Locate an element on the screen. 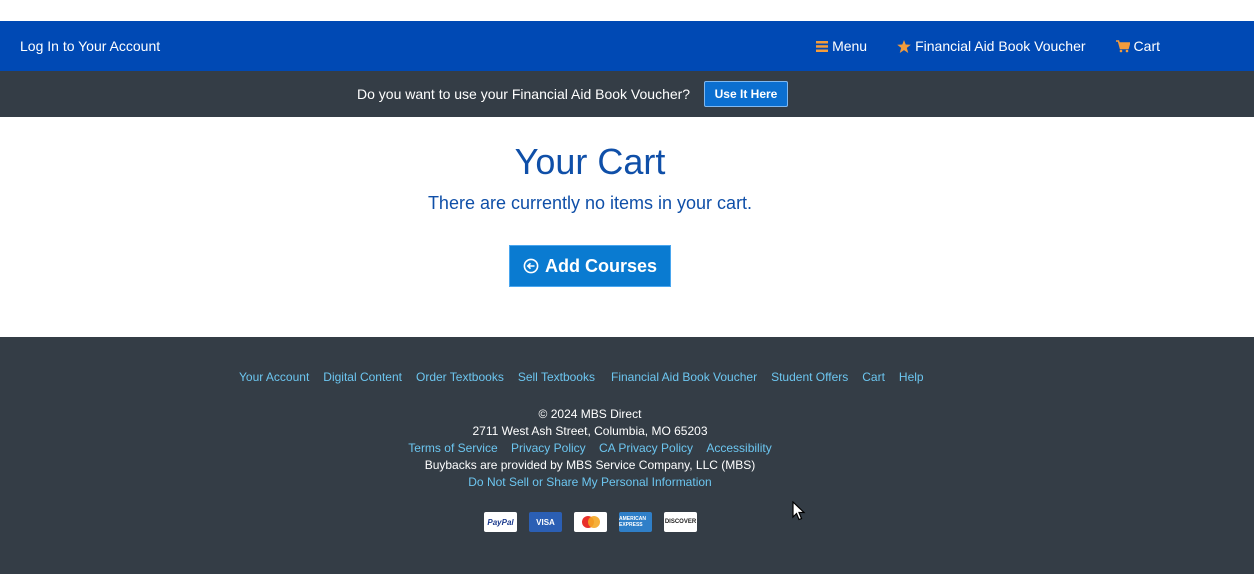 The width and height of the screenshot is (1254, 574). footer-link-your-account: Your Account is located at coordinates (274, 377).